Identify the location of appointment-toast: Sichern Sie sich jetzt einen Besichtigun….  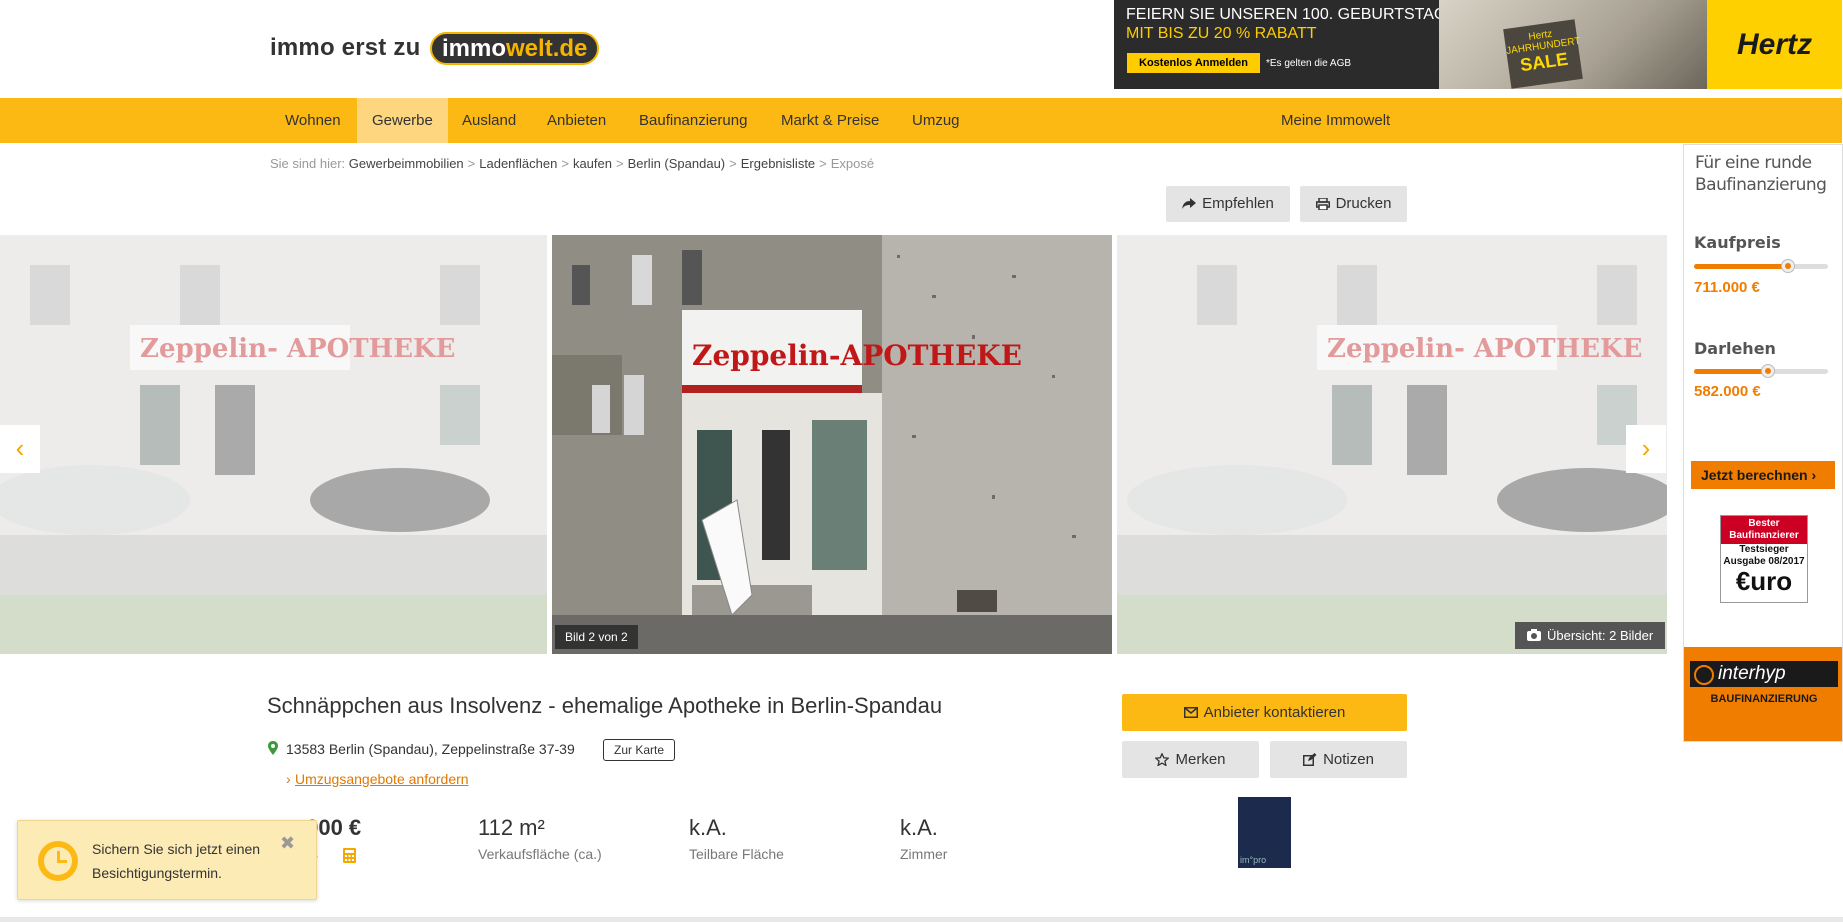
(167, 860).